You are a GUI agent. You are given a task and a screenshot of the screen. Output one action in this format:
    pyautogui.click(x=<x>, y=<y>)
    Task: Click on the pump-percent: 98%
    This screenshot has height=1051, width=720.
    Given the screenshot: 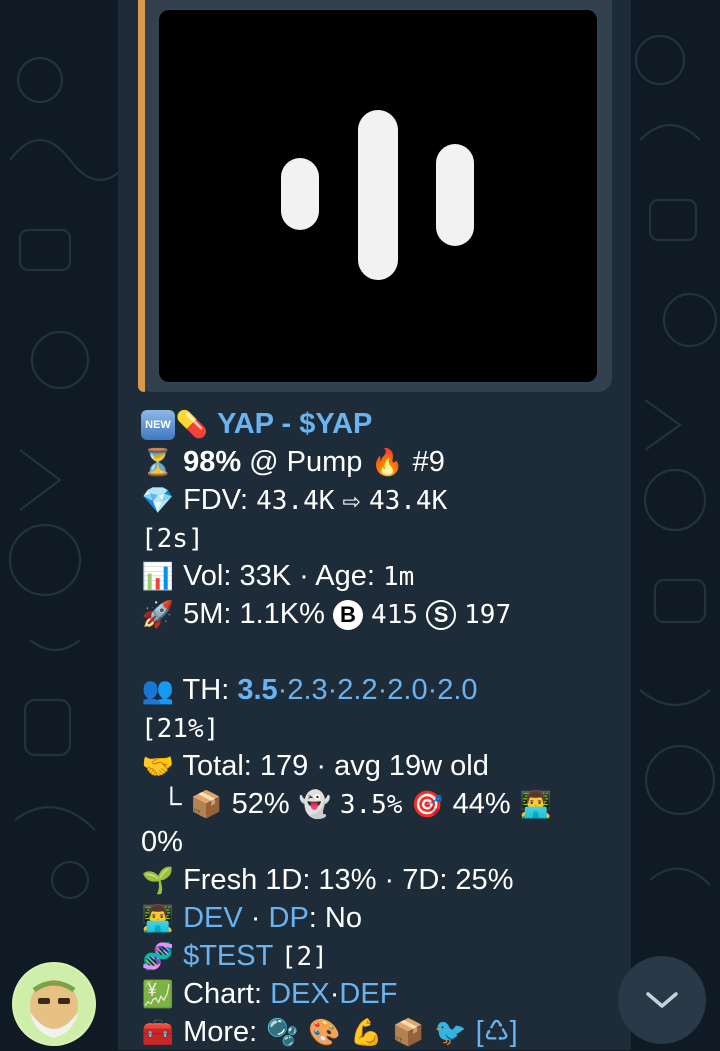 What is the action you would take?
    pyautogui.click(x=212, y=462)
    